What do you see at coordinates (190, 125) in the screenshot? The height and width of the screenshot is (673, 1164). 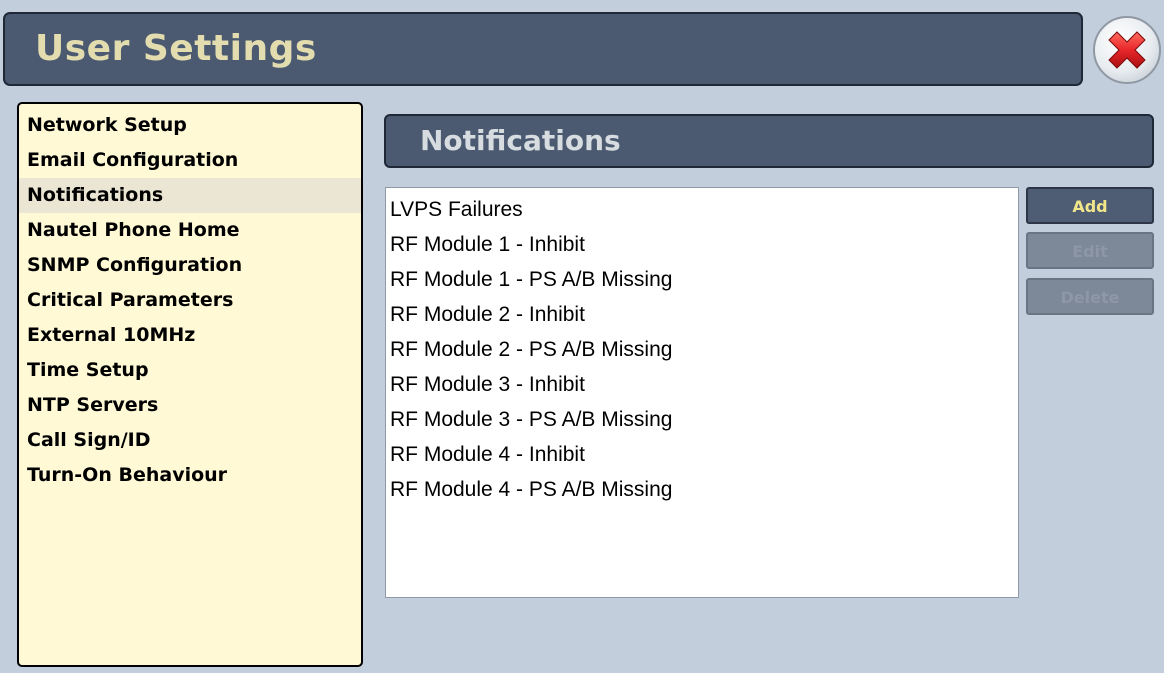 I see `sidebar-item-network-setup: Network Setup` at bounding box center [190, 125].